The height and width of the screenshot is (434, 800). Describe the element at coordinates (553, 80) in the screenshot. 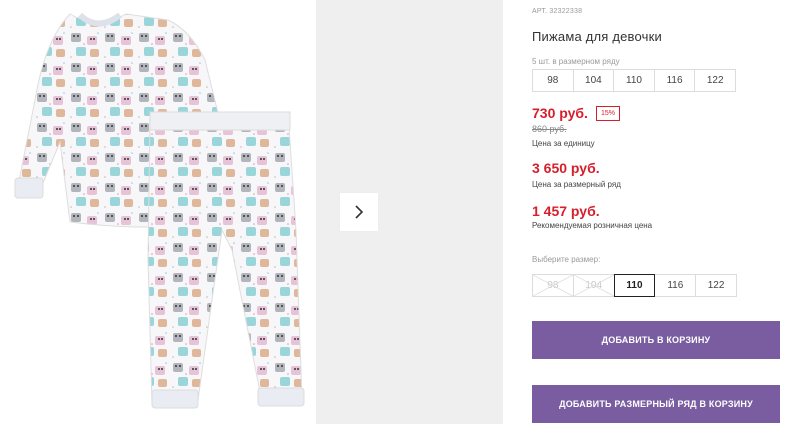

I see `pack-size-cell: 98` at that location.